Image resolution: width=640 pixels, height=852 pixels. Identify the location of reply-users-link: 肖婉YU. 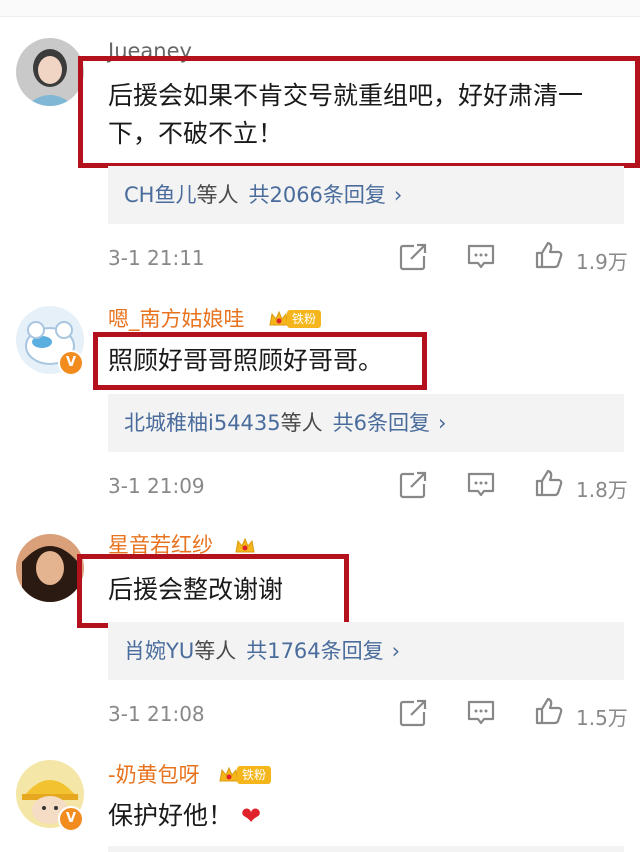
(151, 651).